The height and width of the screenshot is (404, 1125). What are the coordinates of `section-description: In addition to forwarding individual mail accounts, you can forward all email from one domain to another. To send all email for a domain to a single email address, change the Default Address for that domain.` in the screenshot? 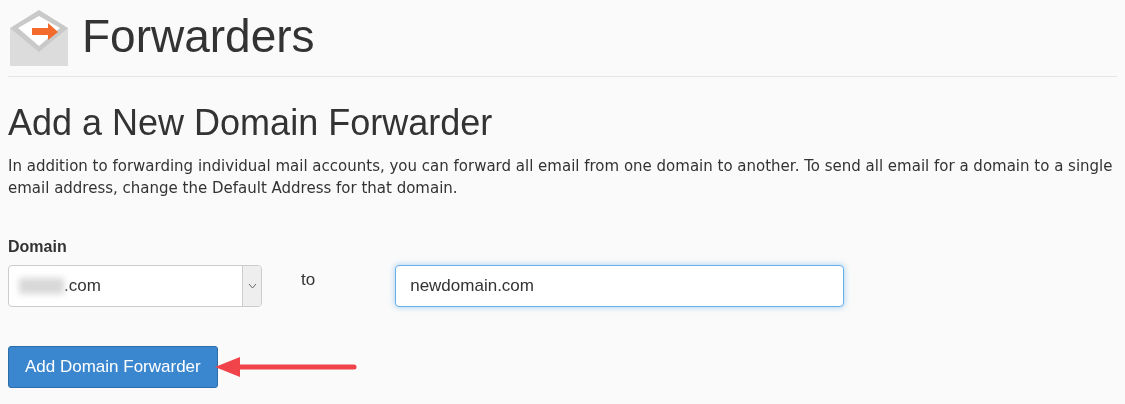 It's located at (561, 177).